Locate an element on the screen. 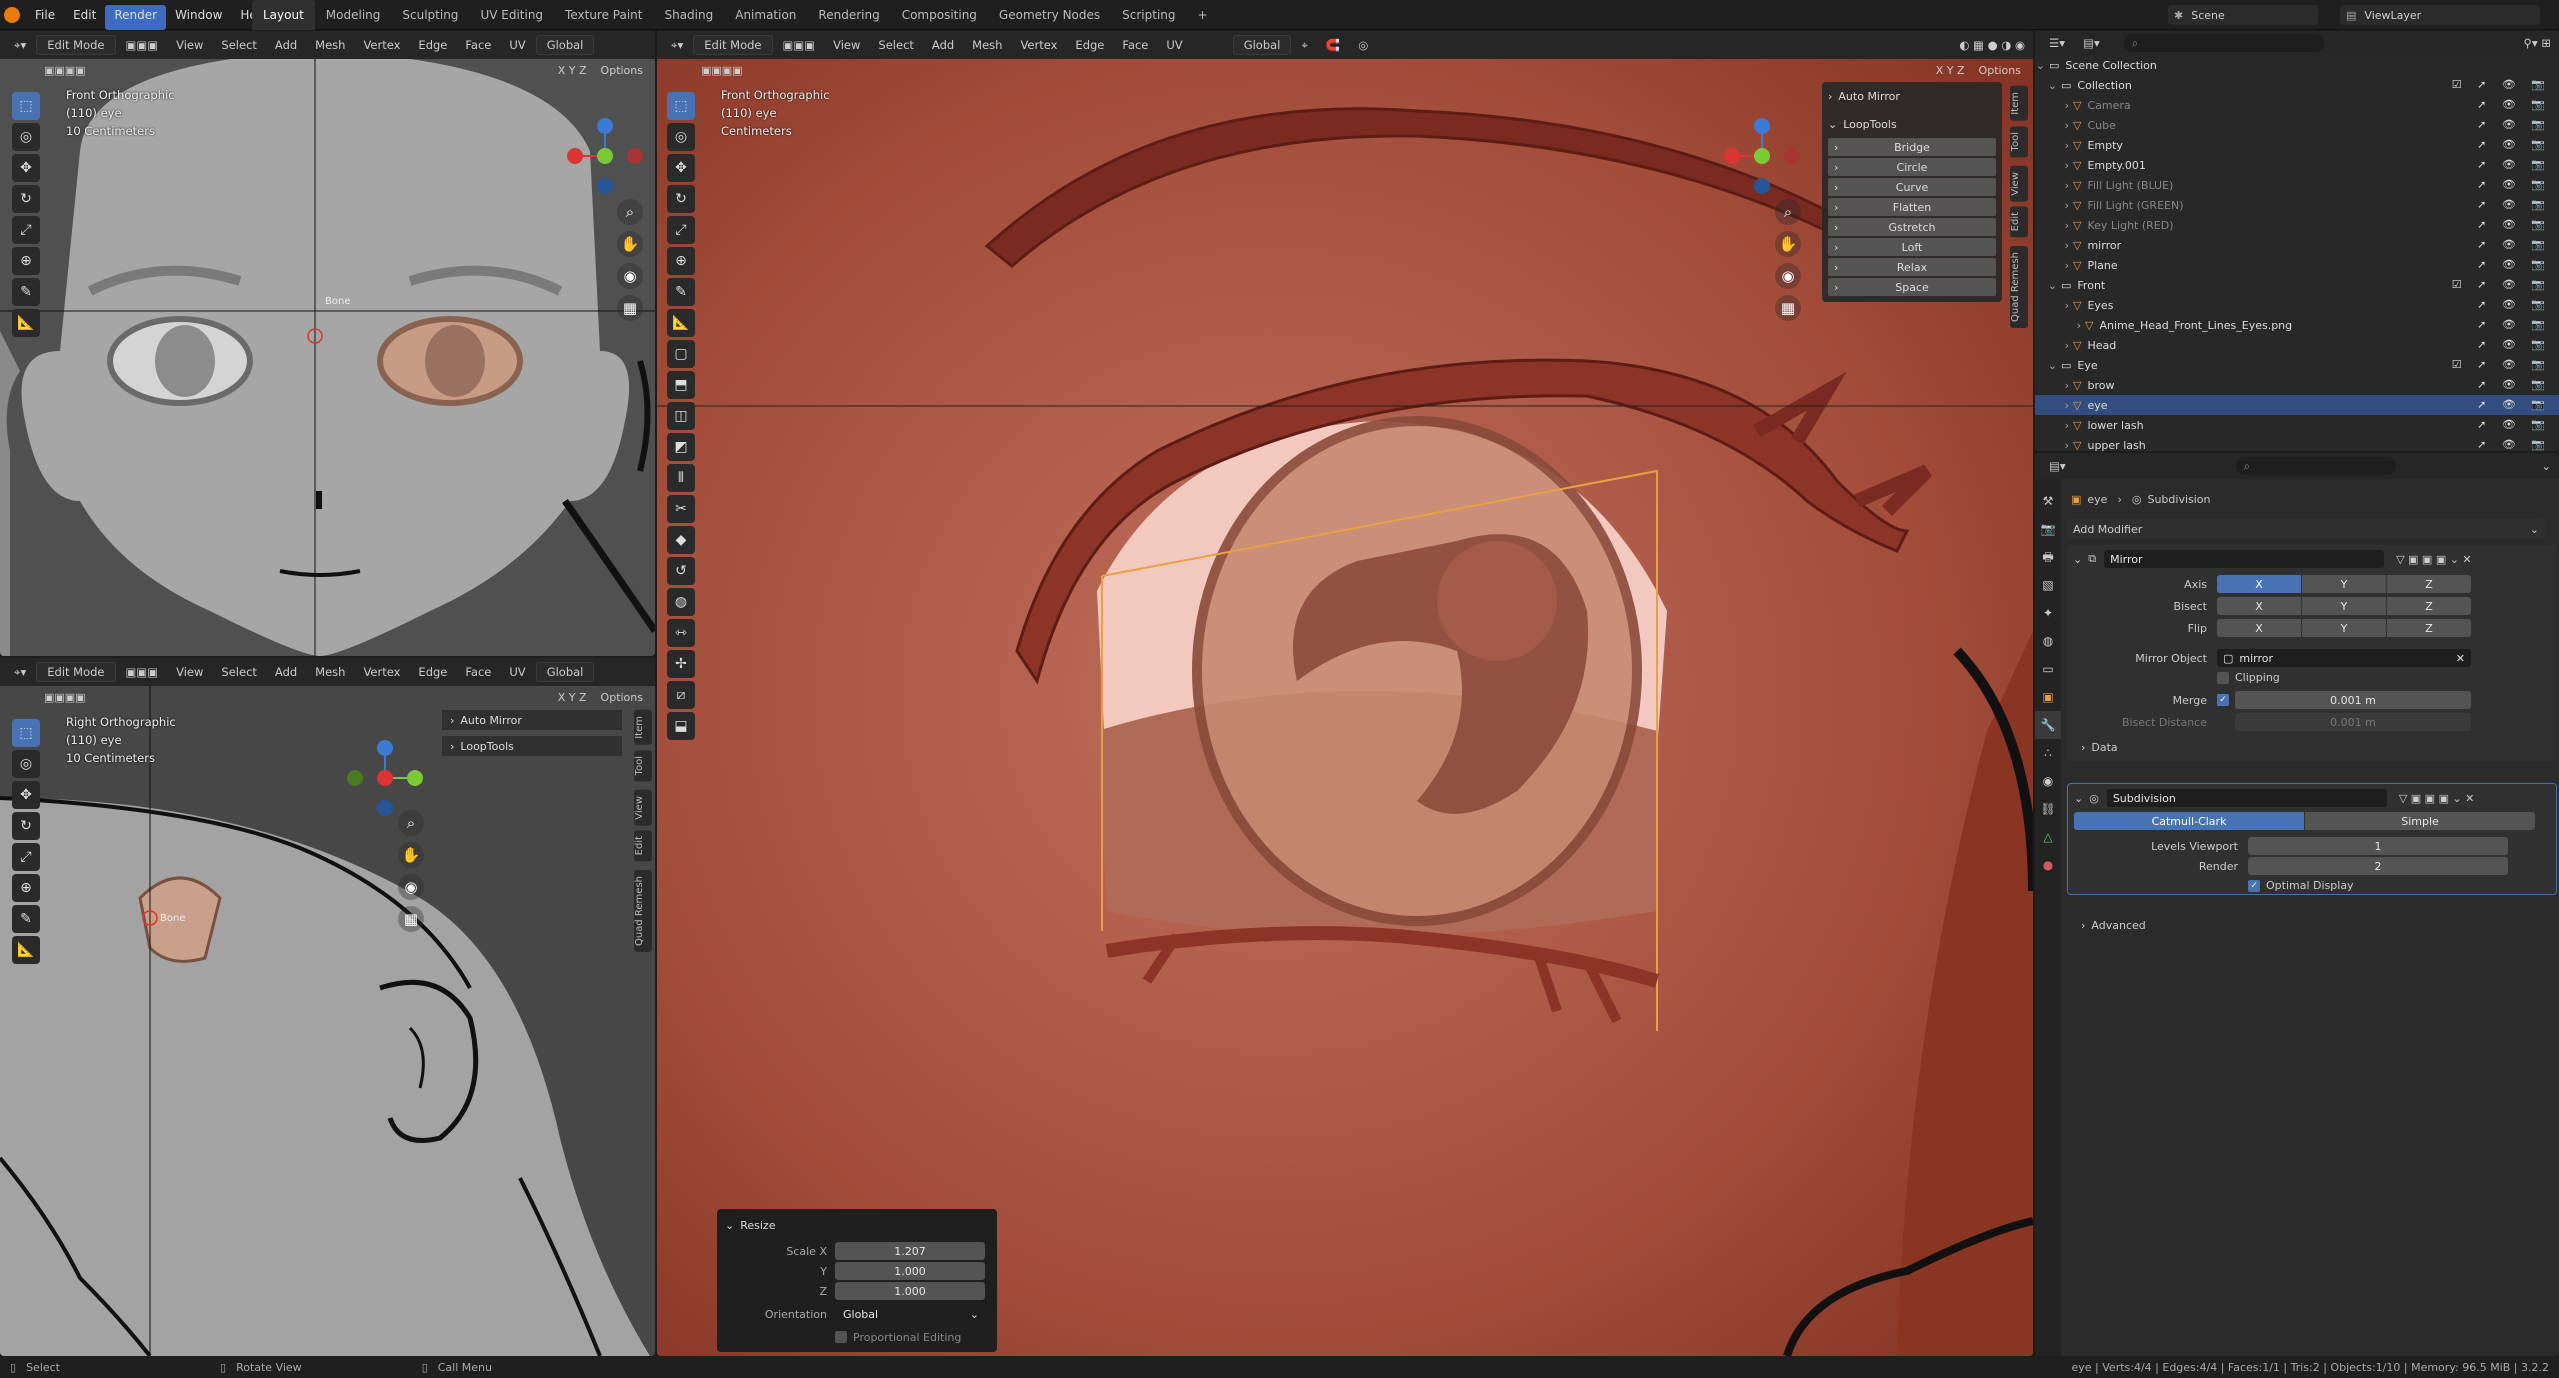  outliner-row: › ▽ Empty.001 ➚ 👁 📷 is located at coordinates (2297, 165).